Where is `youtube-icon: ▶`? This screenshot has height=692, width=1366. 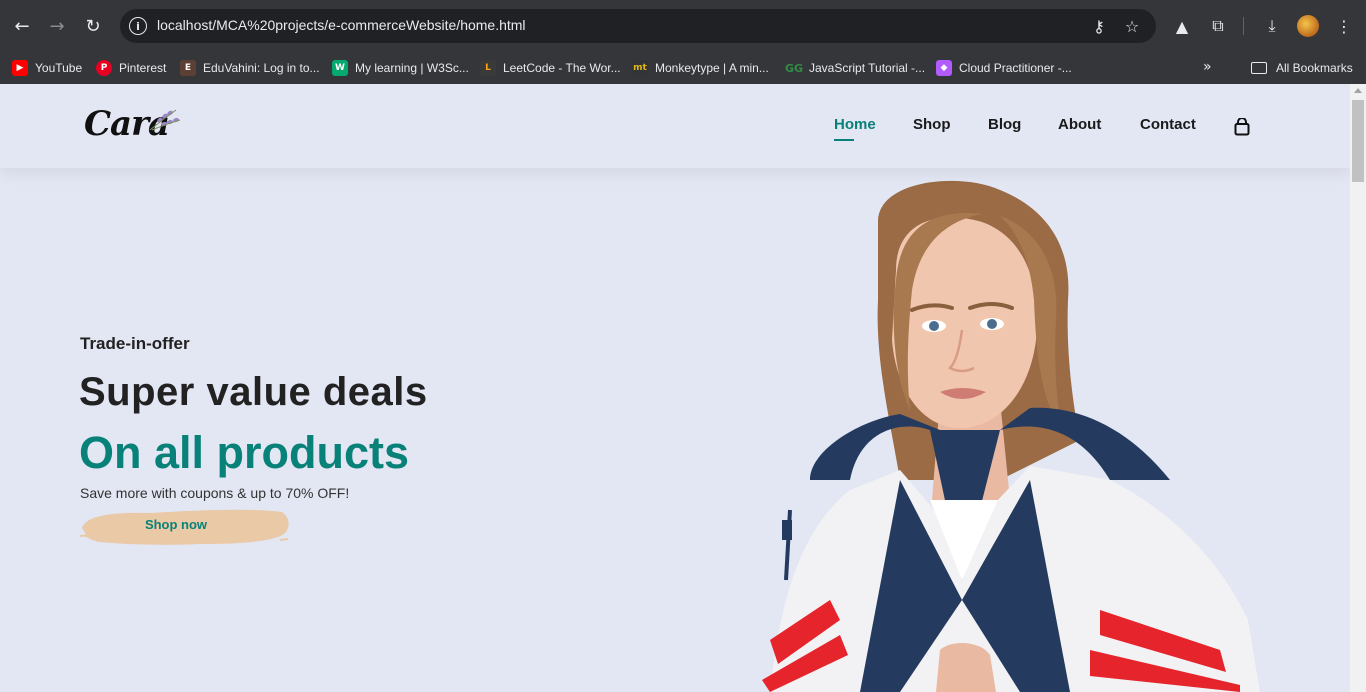 youtube-icon: ▶ is located at coordinates (20, 68).